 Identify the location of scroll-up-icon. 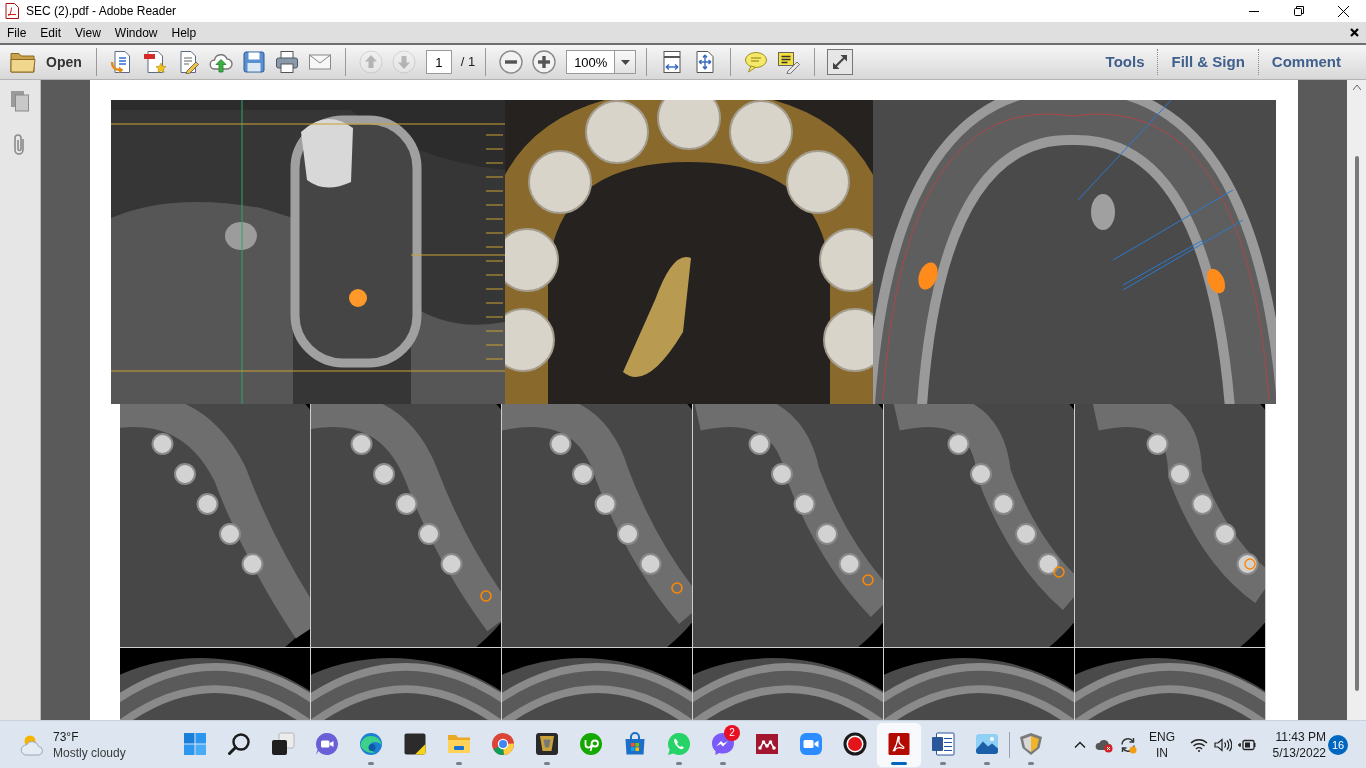
(1356, 87).